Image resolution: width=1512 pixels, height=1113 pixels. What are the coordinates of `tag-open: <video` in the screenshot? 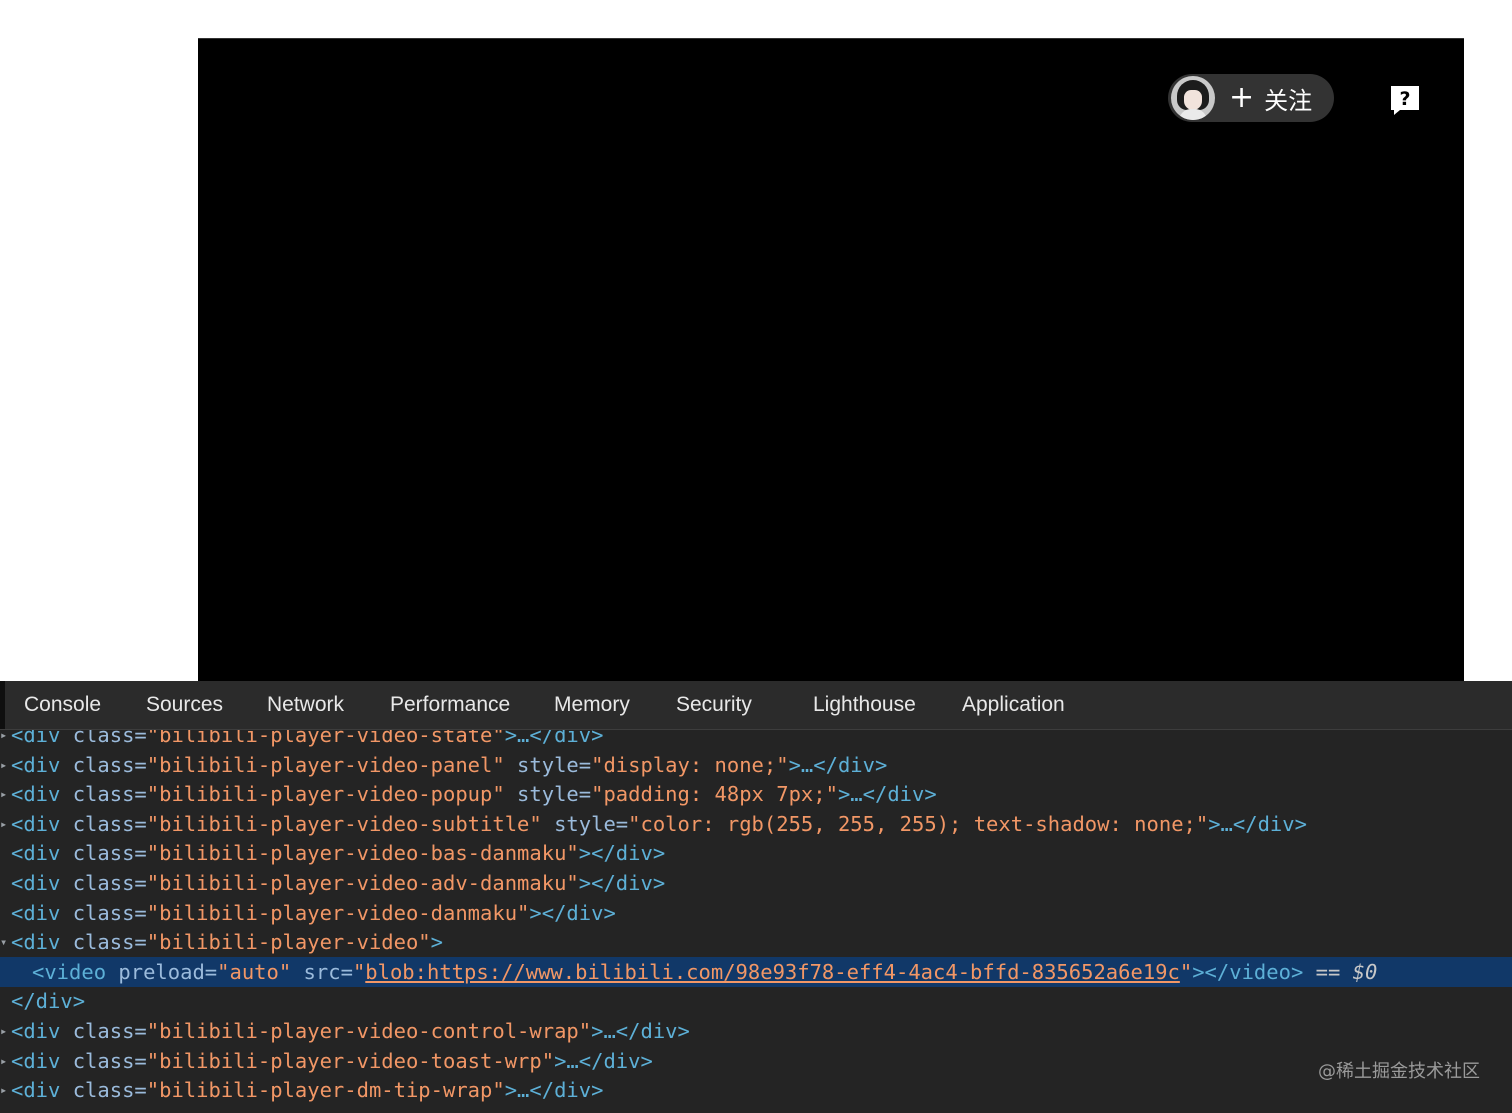 It's located at (75, 971).